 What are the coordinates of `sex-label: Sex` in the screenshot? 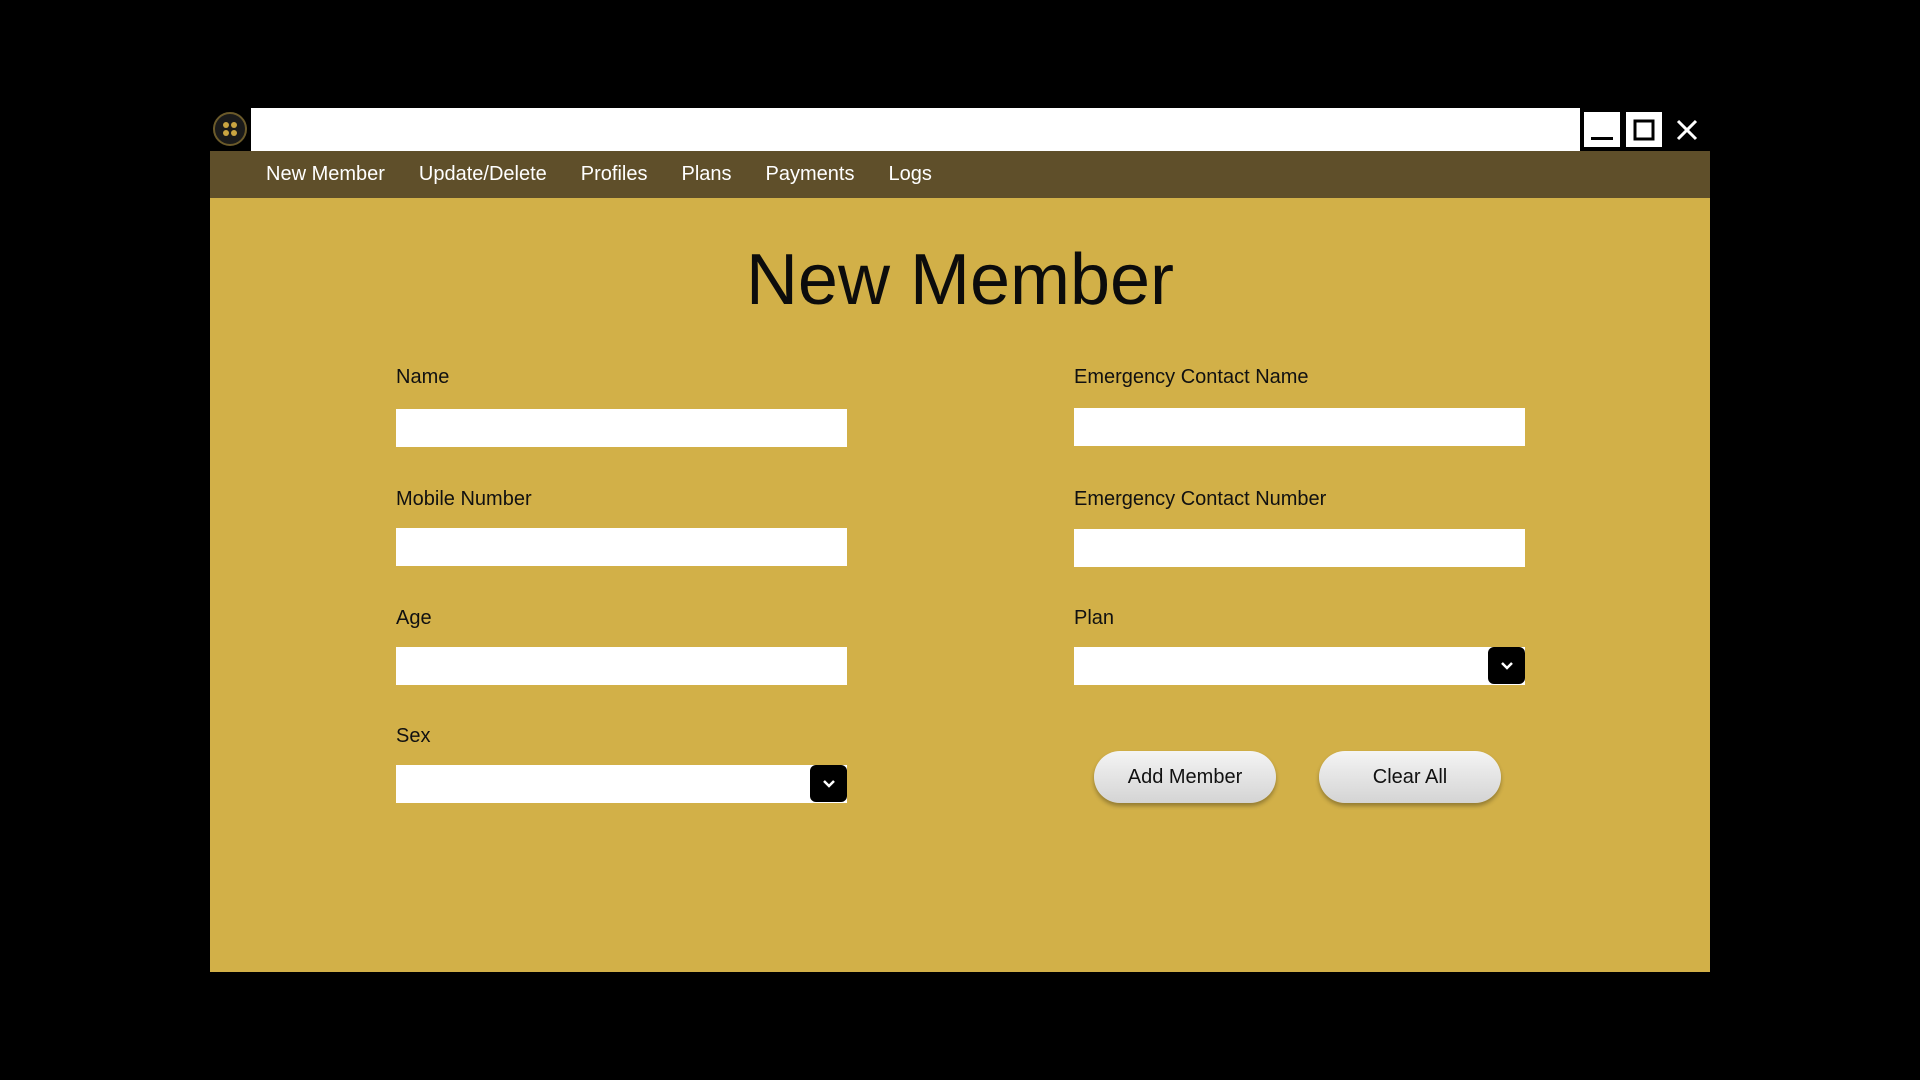 It's located at (413, 736).